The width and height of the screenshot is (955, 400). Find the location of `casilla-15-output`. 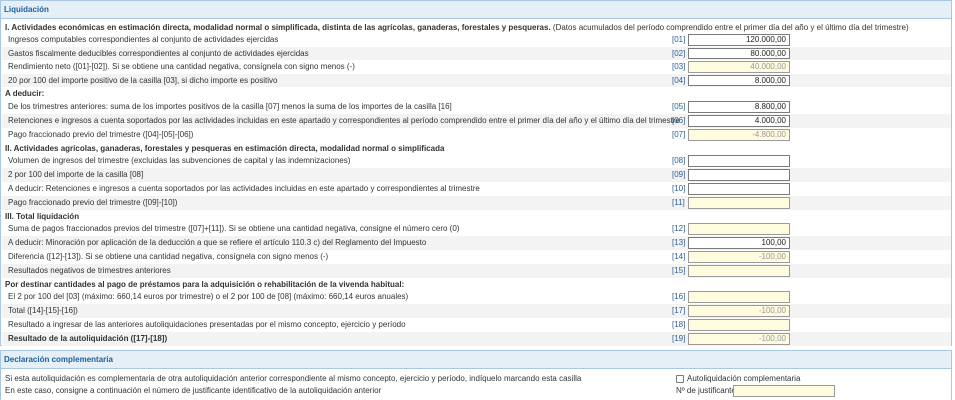

casilla-15-output is located at coordinates (739, 271).